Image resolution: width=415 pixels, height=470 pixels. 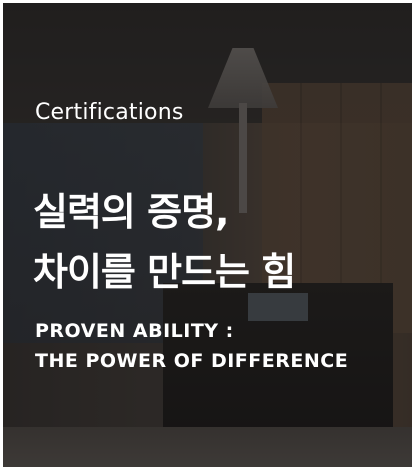 I want to click on section-eyebrow: Certifications, so click(x=109, y=112).